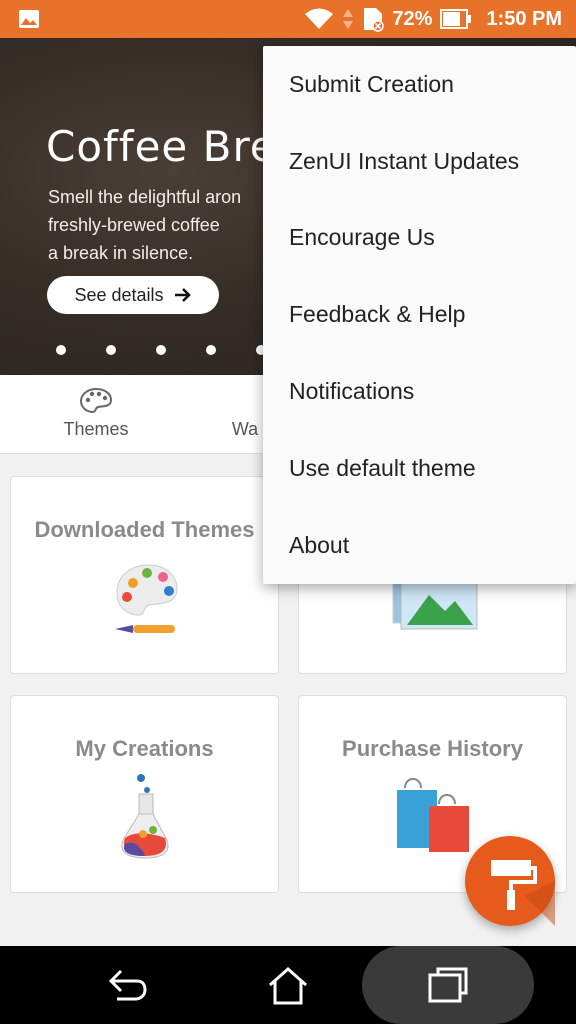 The height and width of the screenshot is (1024, 576). Describe the element at coordinates (146, 598) in the screenshot. I see `palette-brush-icon` at that location.